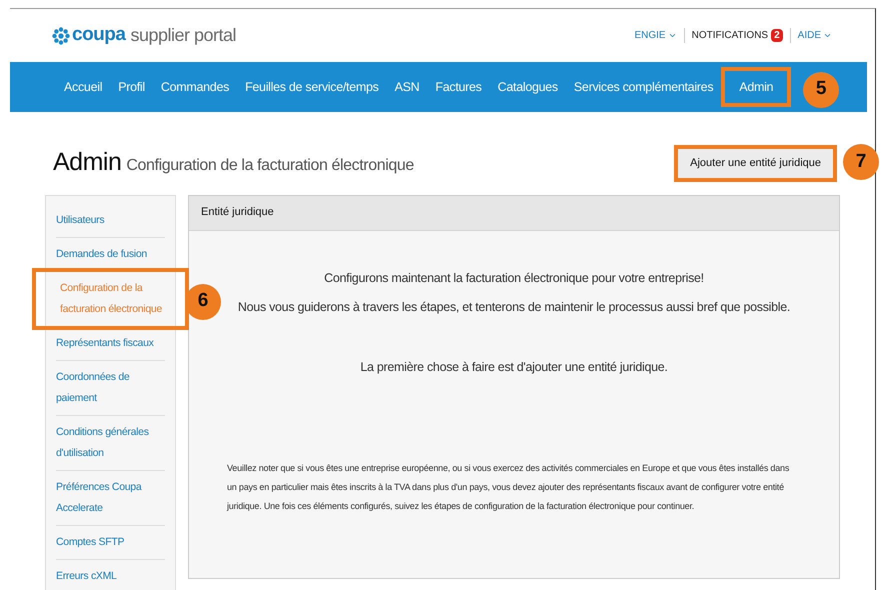  What do you see at coordinates (61, 35) in the screenshot?
I see `logo-icon` at bounding box center [61, 35].